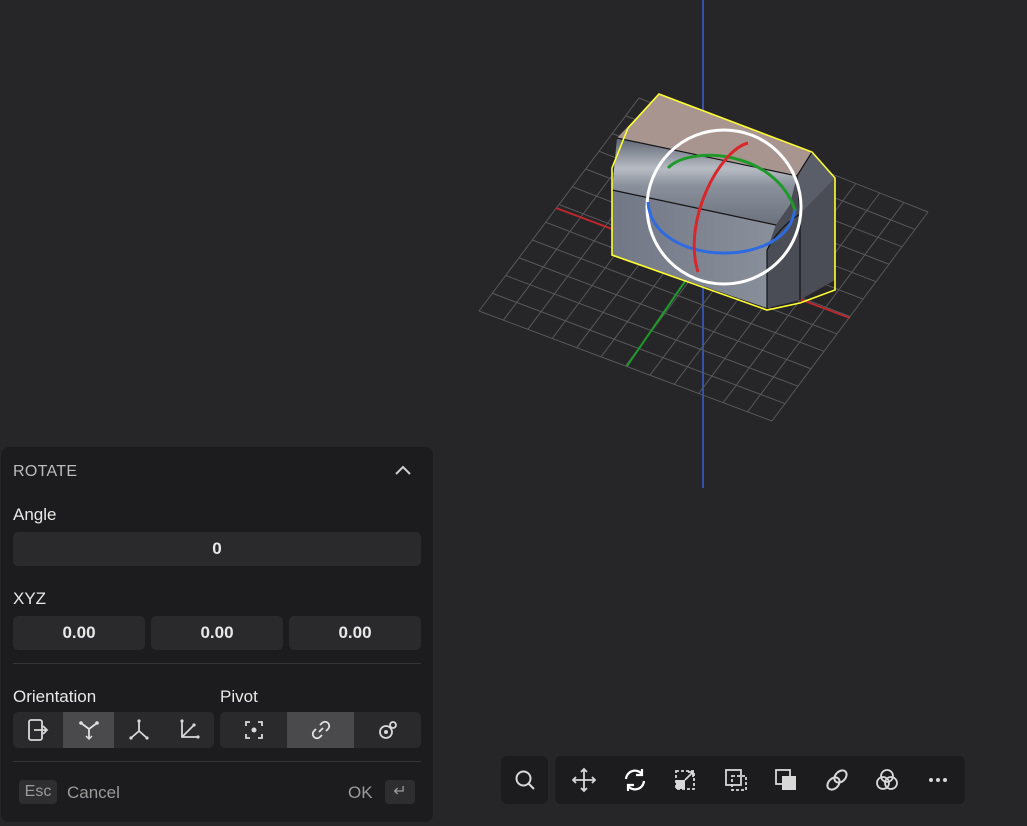 This screenshot has height=826, width=1027. I want to click on more-icon, so click(937, 780).